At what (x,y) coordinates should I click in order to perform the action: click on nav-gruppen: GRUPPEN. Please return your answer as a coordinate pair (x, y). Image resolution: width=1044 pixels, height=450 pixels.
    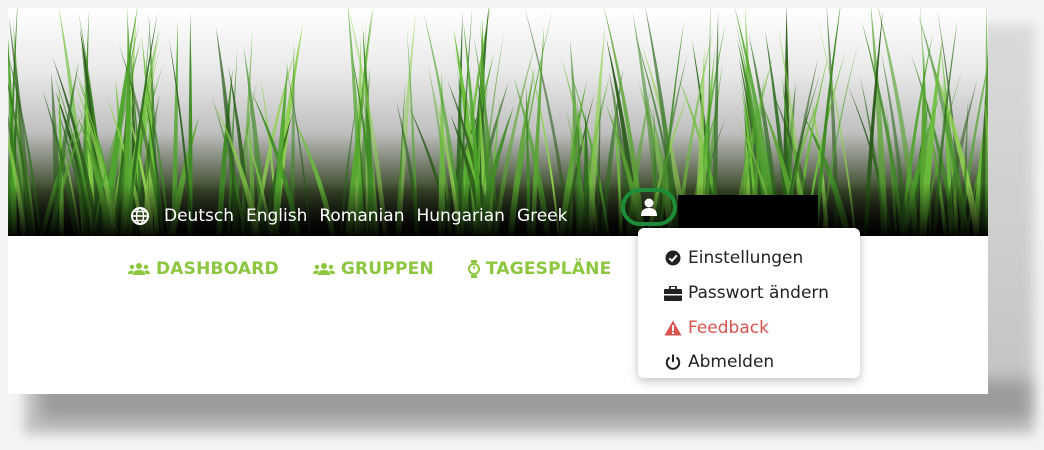
    Looking at the image, I should click on (373, 269).